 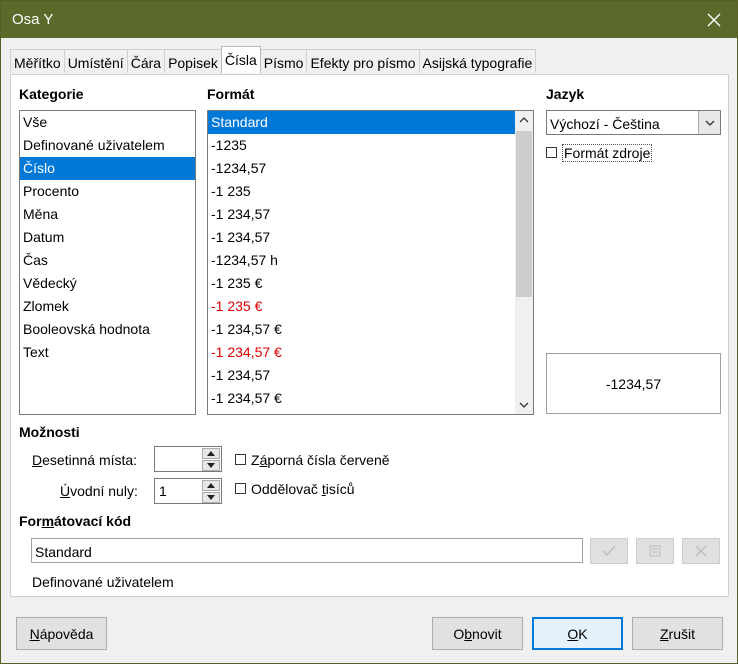 What do you see at coordinates (231, 94) in the screenshot?
I see `format-label: Formát` at bounding box center [231, 94].